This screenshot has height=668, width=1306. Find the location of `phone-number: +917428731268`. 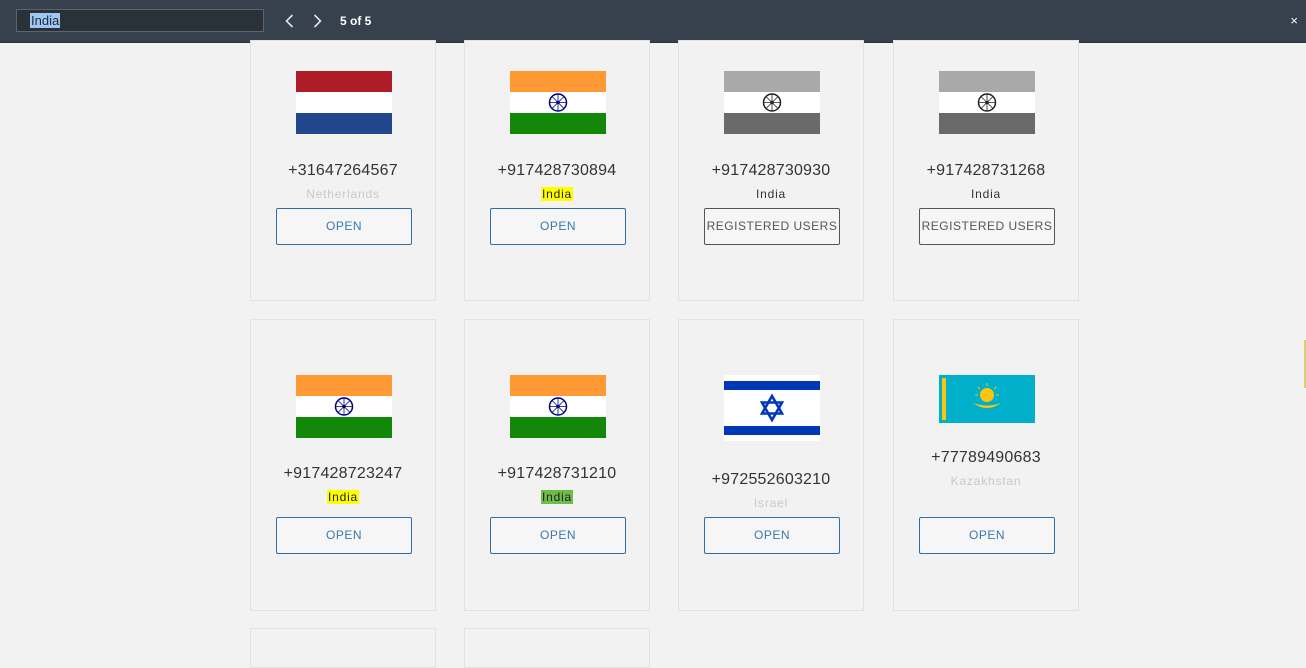

phone-number: +917428731268 is located at coordinates (986, 170).